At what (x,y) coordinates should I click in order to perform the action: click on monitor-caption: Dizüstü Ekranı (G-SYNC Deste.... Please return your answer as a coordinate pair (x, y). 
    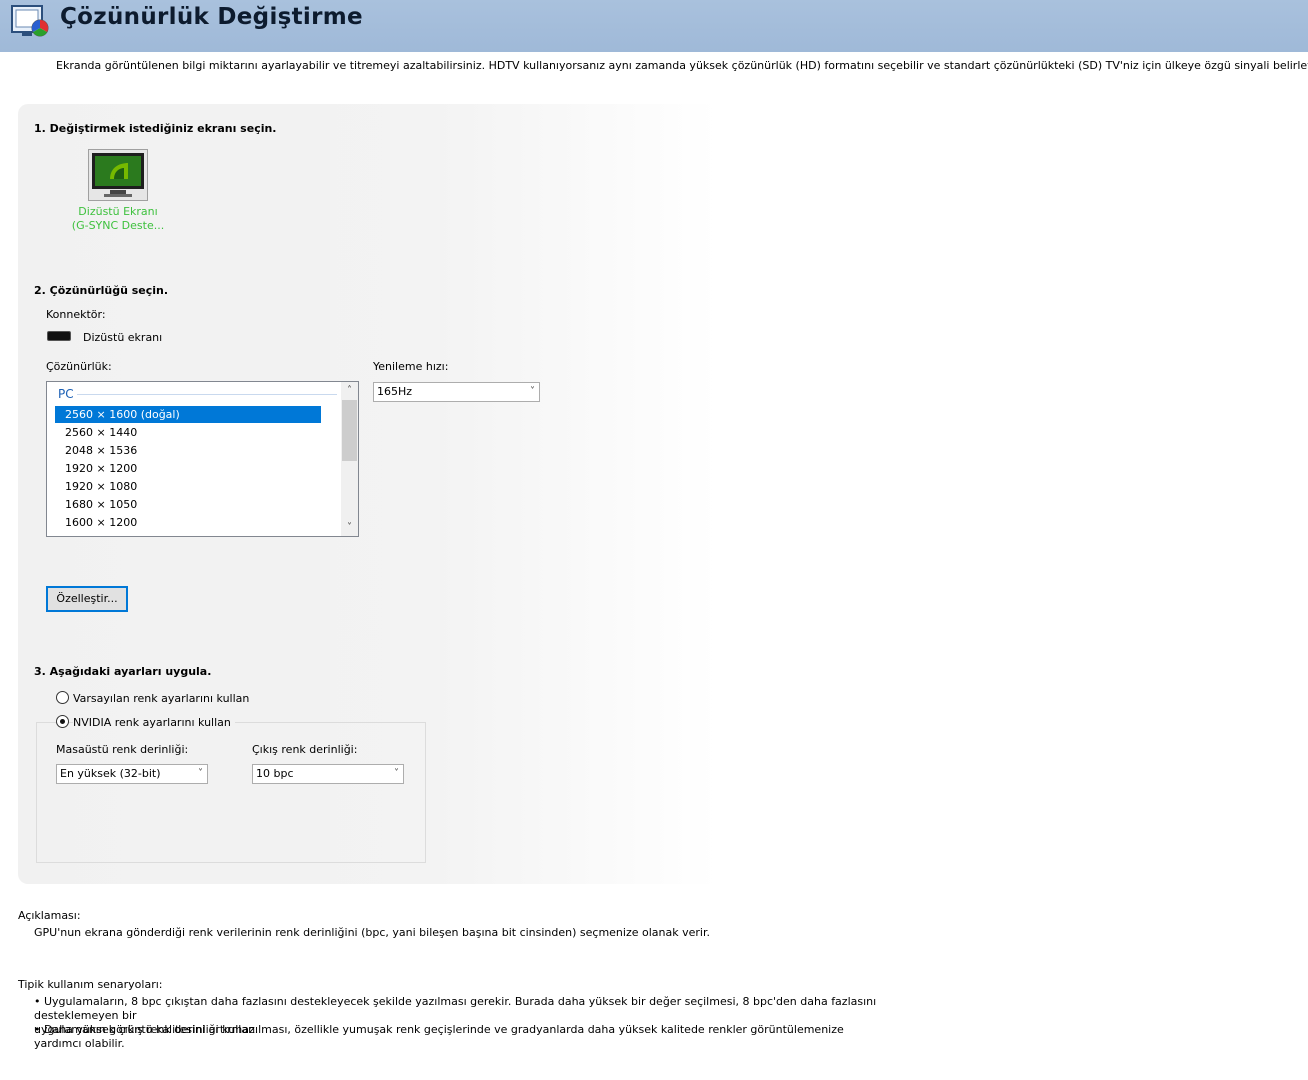
    Looking at the image, I should click on (118, 219).